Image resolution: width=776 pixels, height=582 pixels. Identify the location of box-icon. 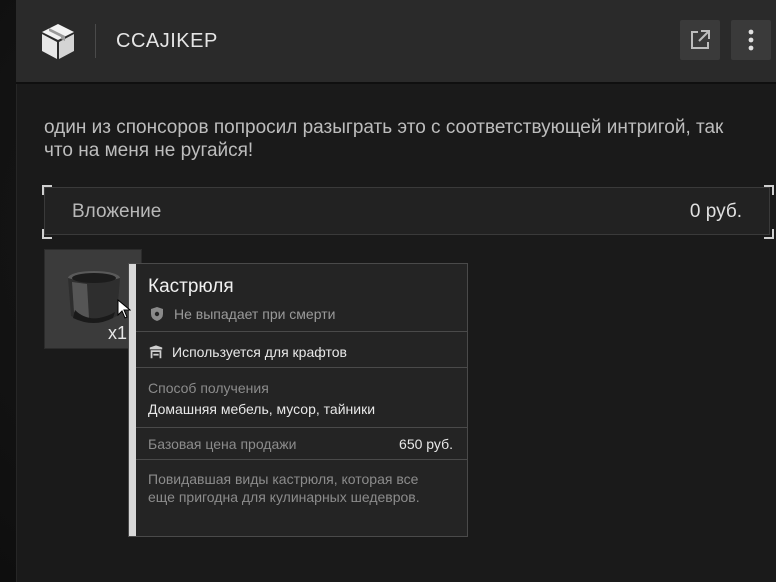
(58, 41).